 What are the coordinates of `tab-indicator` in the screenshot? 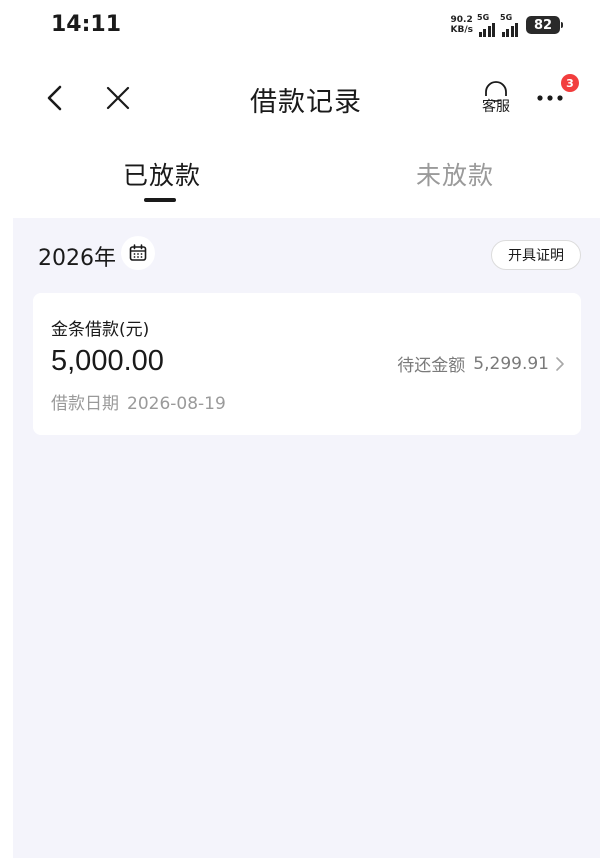 It's located at (160, 200).